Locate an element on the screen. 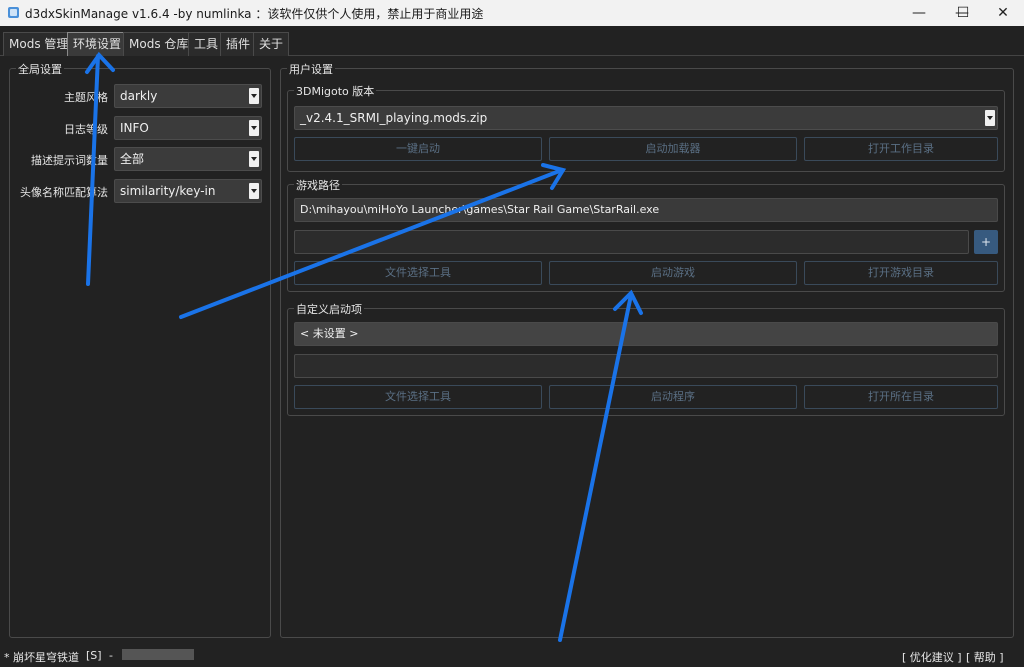 The width and height of the screenshot is (1024, 667). custom-launch-title: 自定义启动项 is located at coordinates (329, 309).